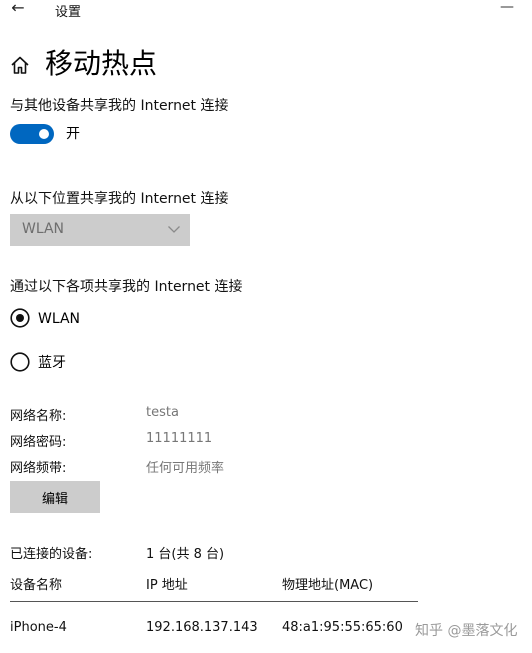 Image resolution: width=532 pixels, height=653 pixels. Describe the element at coordinates (119, 106) in the screenshot. I see `share-connection-label: 与其他设备共享我的 Internet 连接` at that location.